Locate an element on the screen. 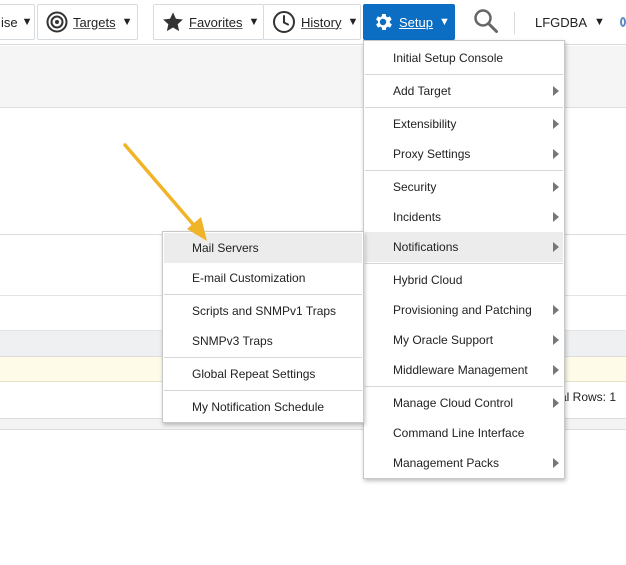 The image size is (626, 565). menu-item-label: Hybrid Cloud is located at coordinates (428, 280).